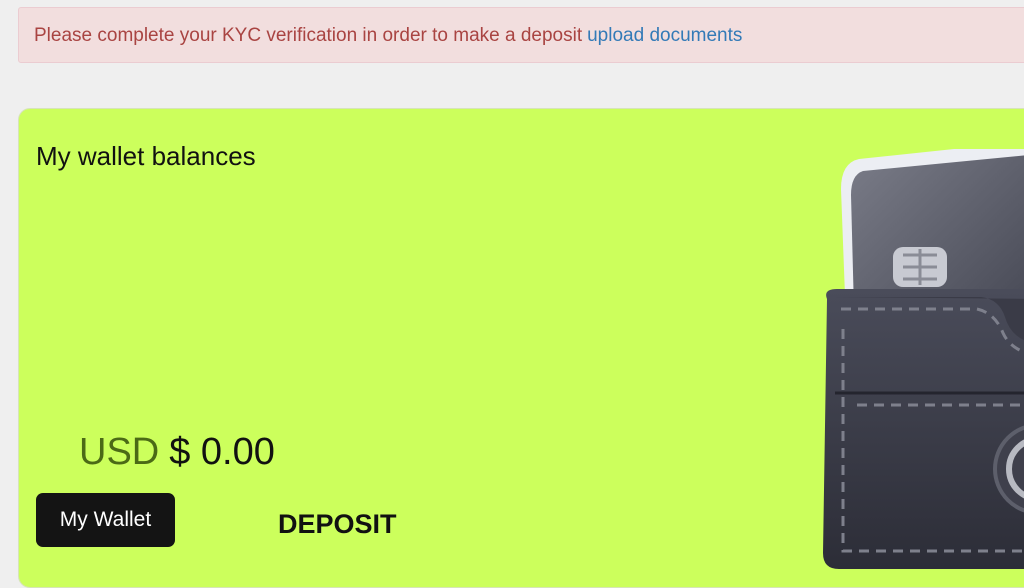 The image size is (1024, 588). Describe the element at coordinates (923, 359) in the screenshot. I see `wallet-with-card-icon: 05` at that location.